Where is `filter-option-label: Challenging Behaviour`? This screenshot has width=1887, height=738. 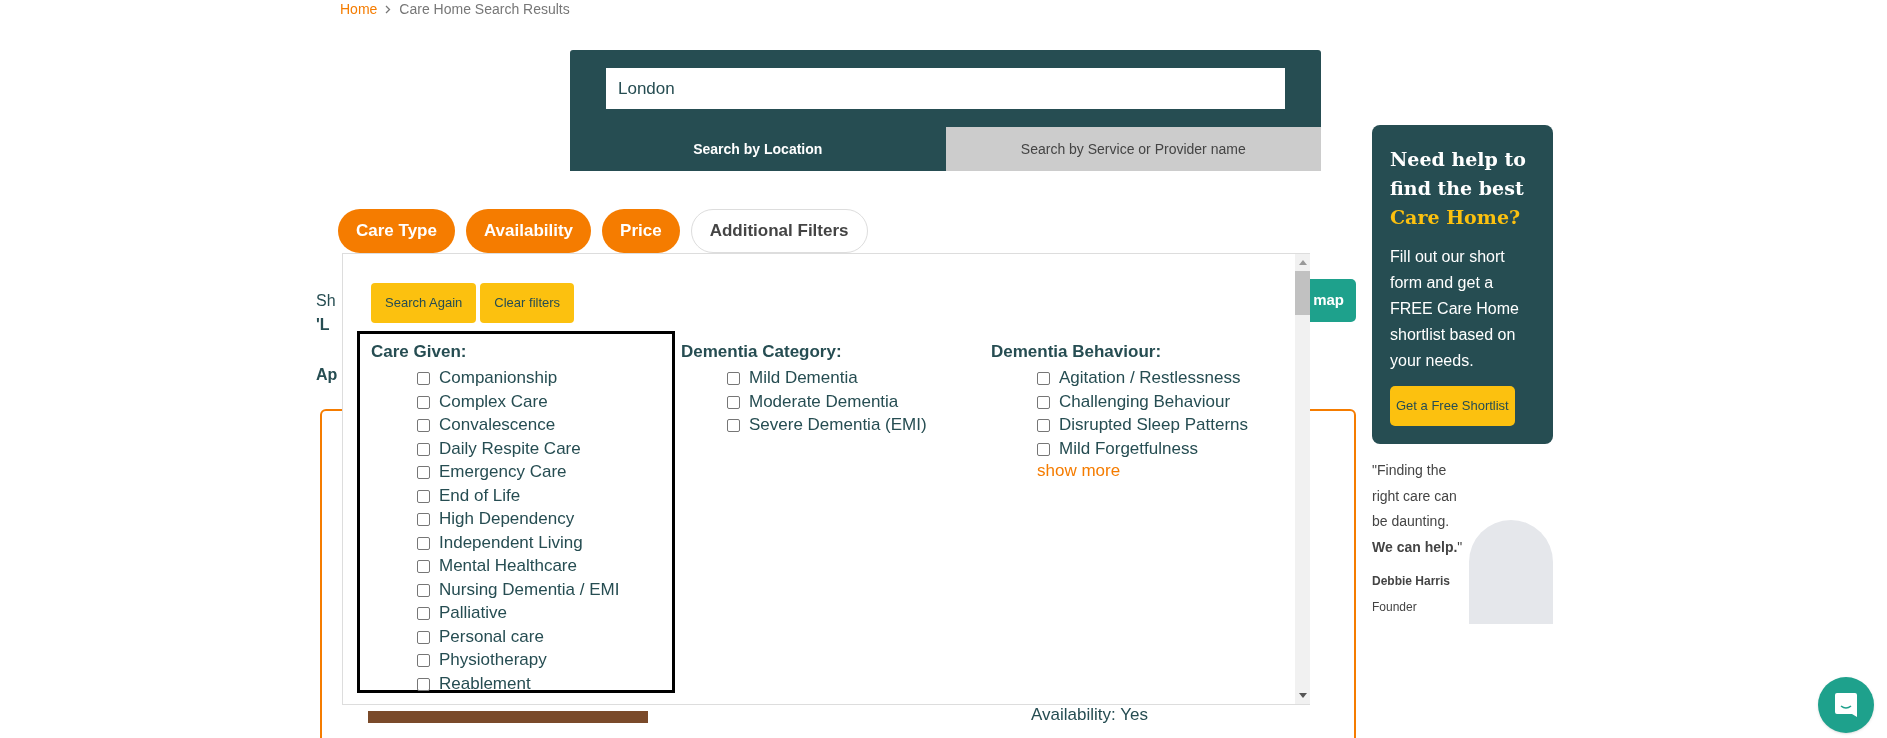
filter-option-label: Challenging Behaviour is located at coordinates (1145, 401).